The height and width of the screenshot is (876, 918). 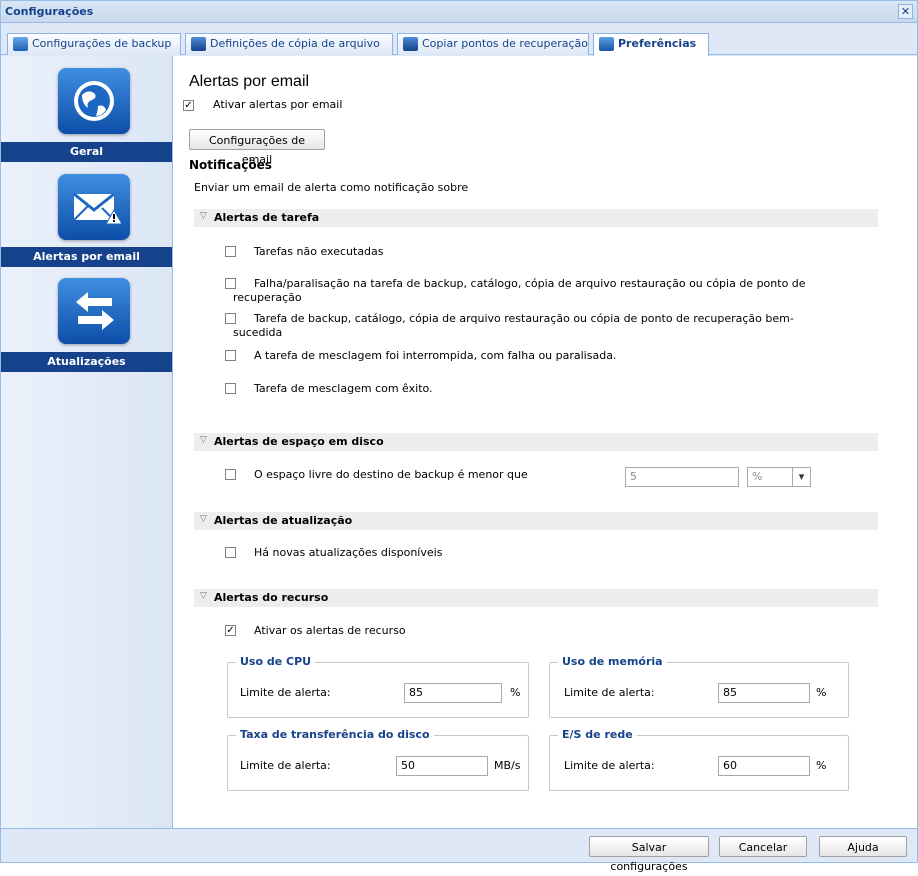 I want to click on file-copy-icon, so click(x=198, y=44).